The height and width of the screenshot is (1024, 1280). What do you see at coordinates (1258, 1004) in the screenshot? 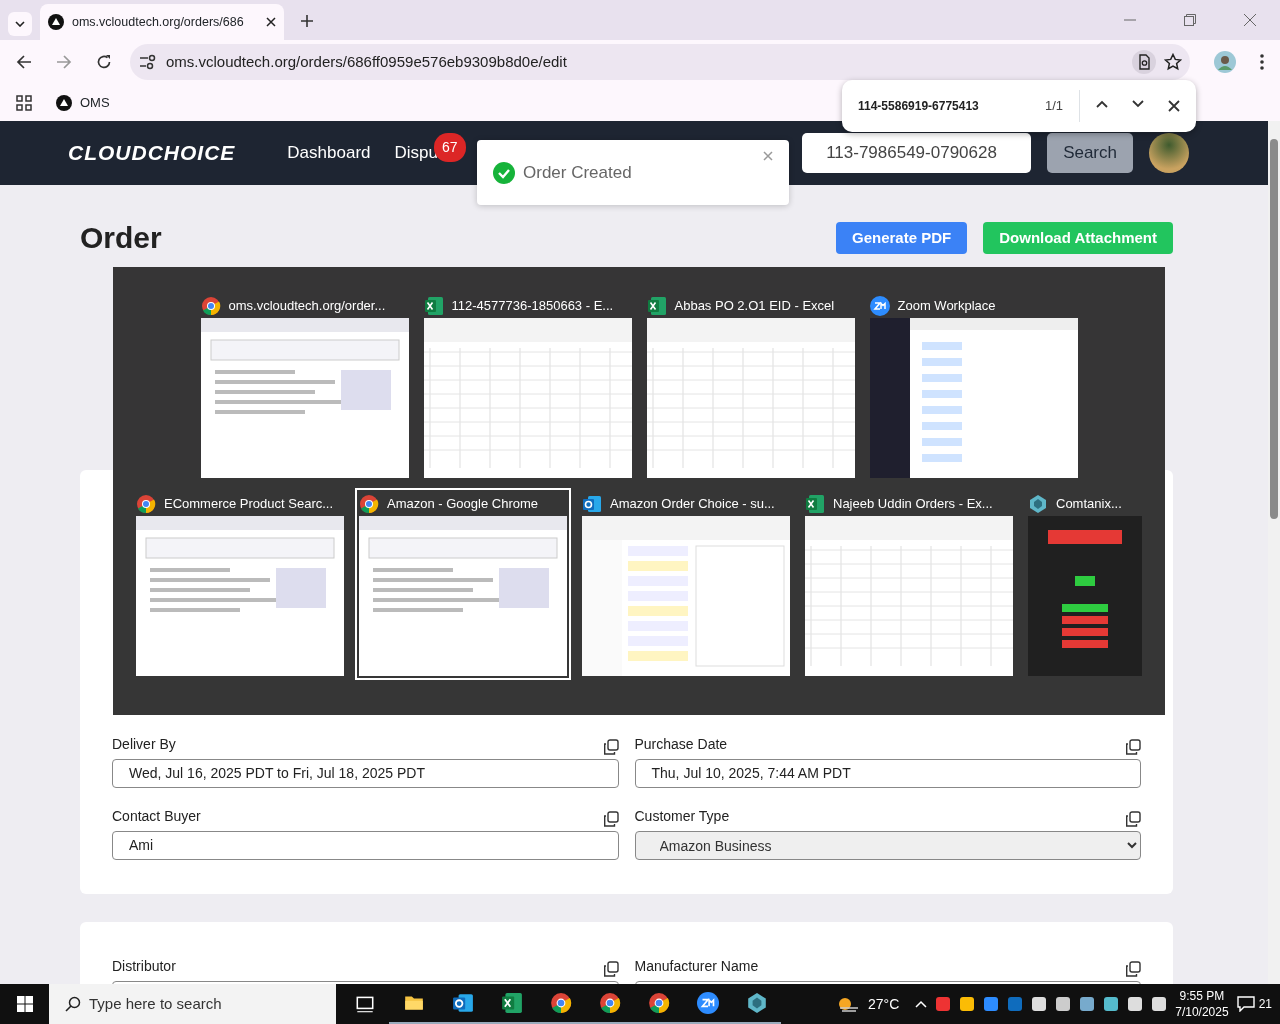
I see `notifications-button: 21` at bounding box center [1258, 1004].